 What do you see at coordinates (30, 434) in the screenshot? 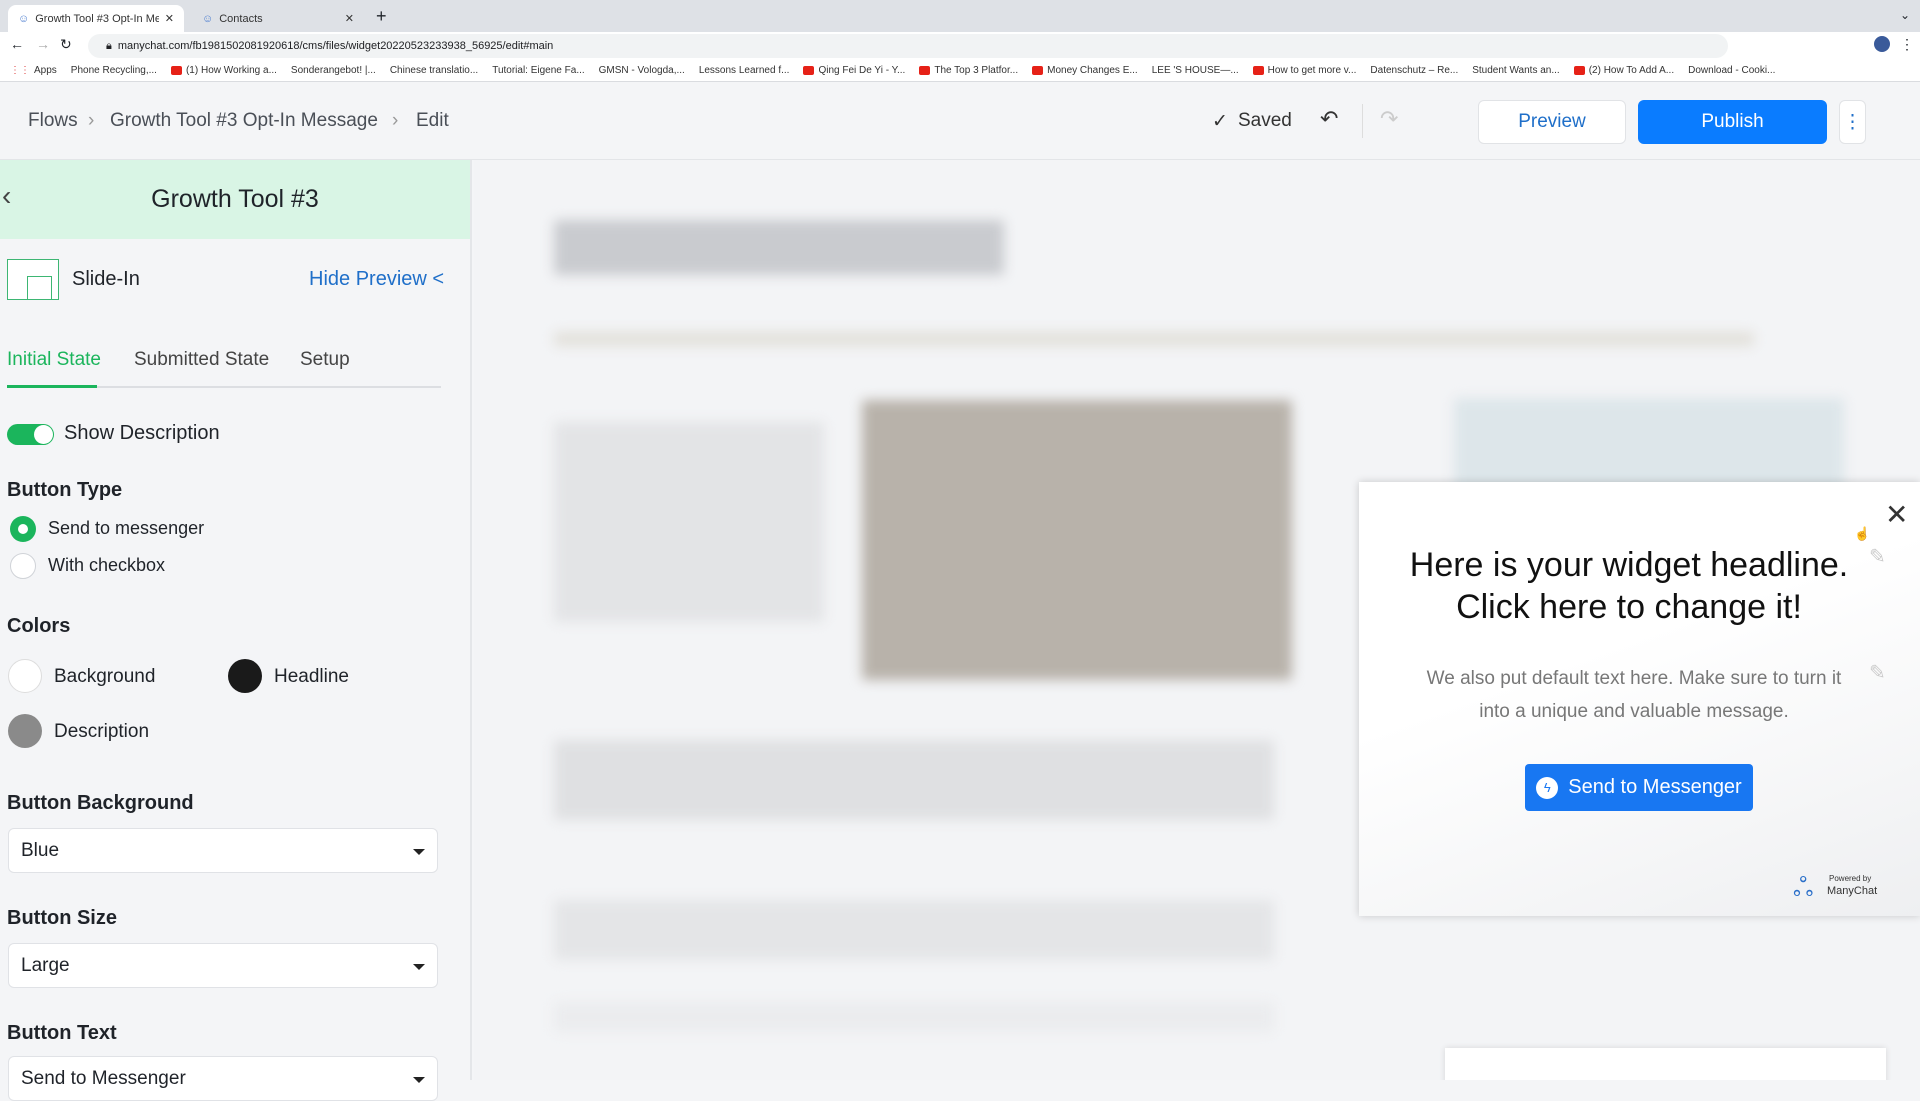
I see `show-description-toggle` at bounding box center [30, 434].